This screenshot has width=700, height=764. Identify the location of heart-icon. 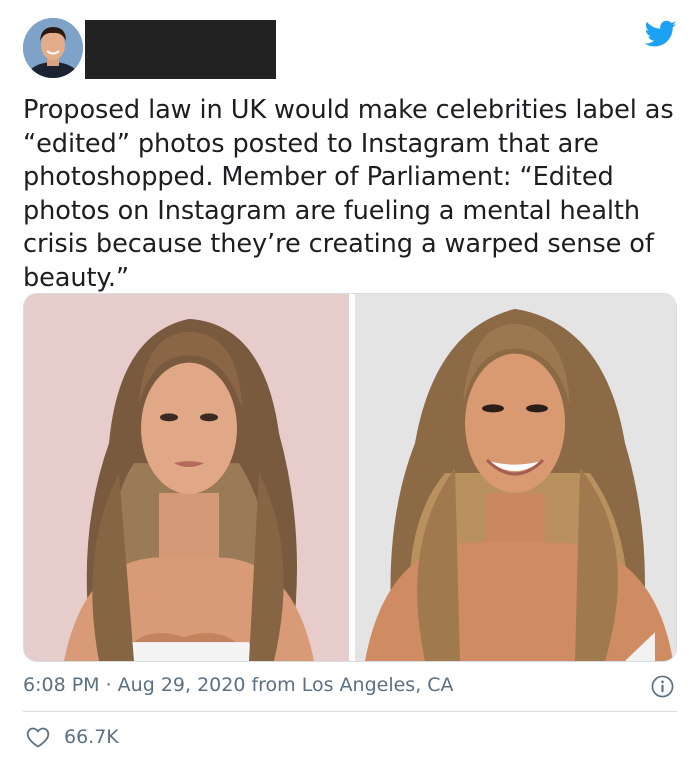
(38, 737).